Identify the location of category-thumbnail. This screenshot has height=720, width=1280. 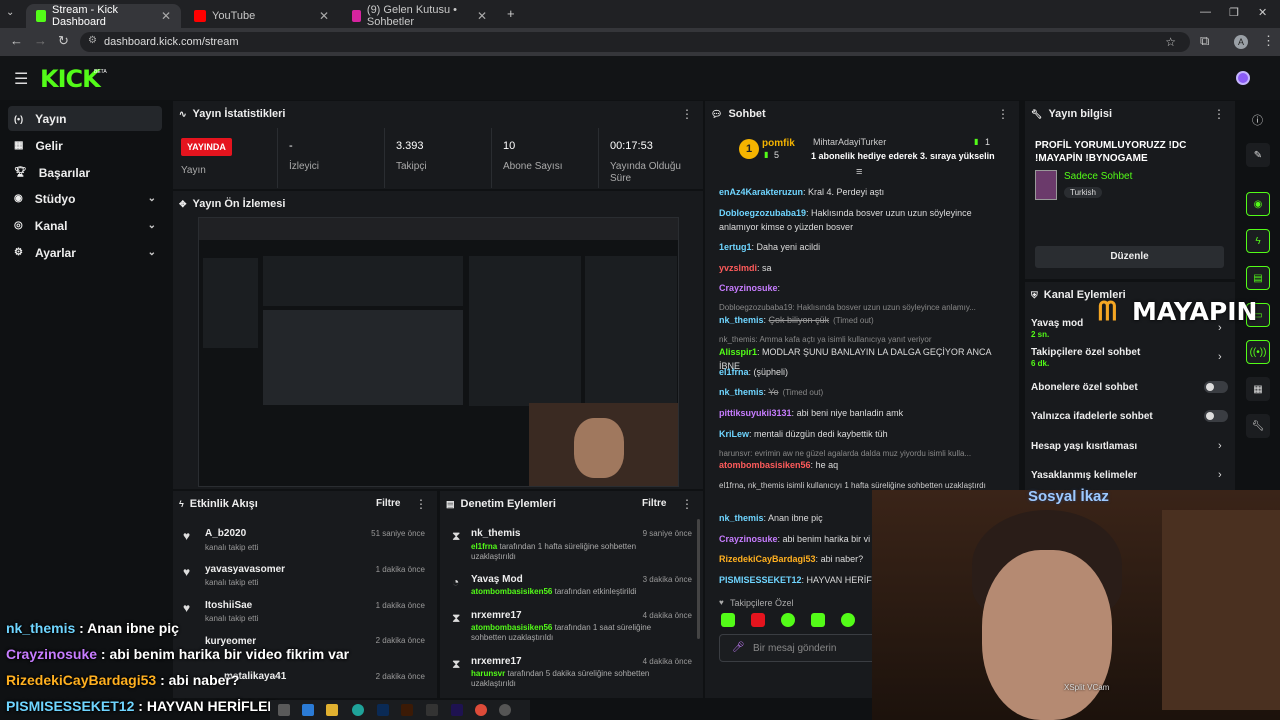
(1046, 185).